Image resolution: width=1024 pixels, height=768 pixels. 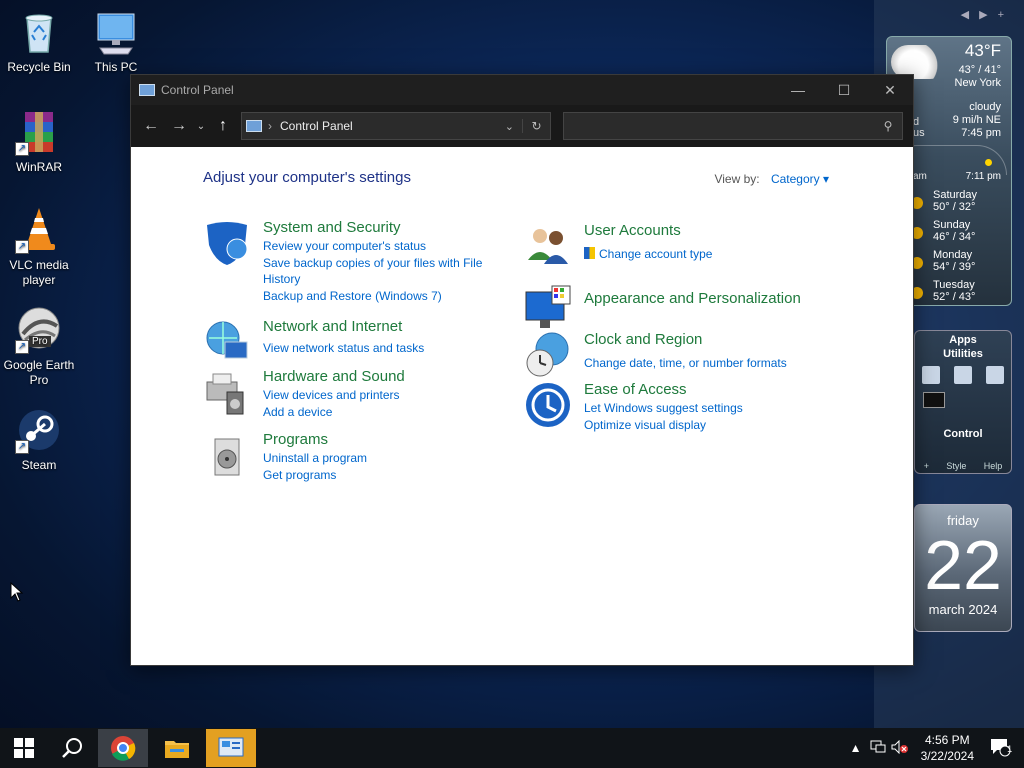 What do you see at coordinates (201, 126) in the screenshot?
I see `recent-locations-button: ⌄` at bounding box center [201, 126].